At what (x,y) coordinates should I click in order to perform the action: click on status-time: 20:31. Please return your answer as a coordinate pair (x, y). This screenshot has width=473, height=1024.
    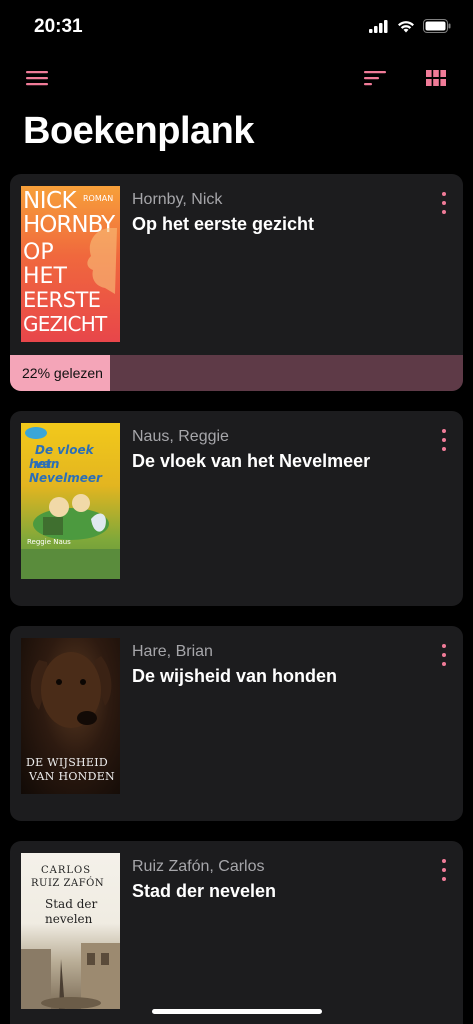
    Looking at the image, I should click on (58, 26).